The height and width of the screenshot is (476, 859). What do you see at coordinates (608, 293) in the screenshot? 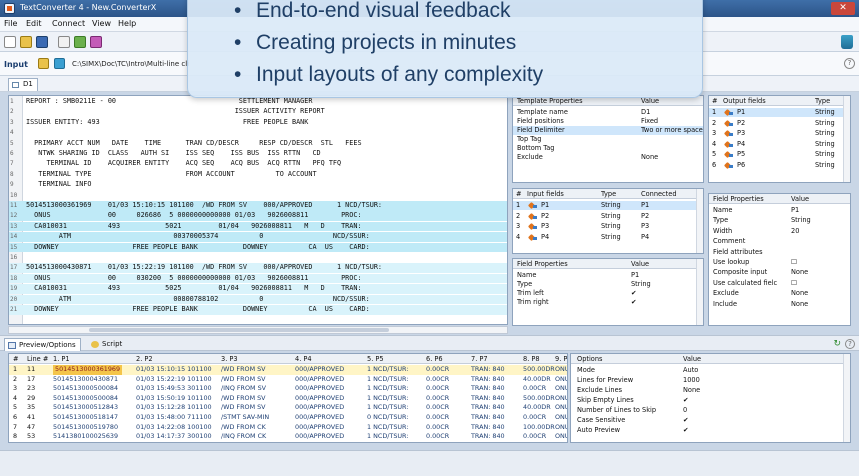
I see `property-row: Trim left ✔` at bounding box center [608, 293].